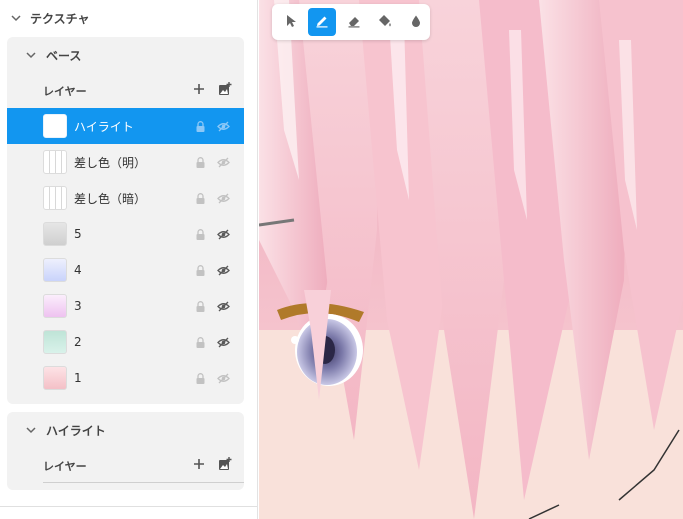 This screenshot has height=519, width=683. Describe the element at coordinates (78, 306) in the screenshot. I see `layer-name: 3` at that location.